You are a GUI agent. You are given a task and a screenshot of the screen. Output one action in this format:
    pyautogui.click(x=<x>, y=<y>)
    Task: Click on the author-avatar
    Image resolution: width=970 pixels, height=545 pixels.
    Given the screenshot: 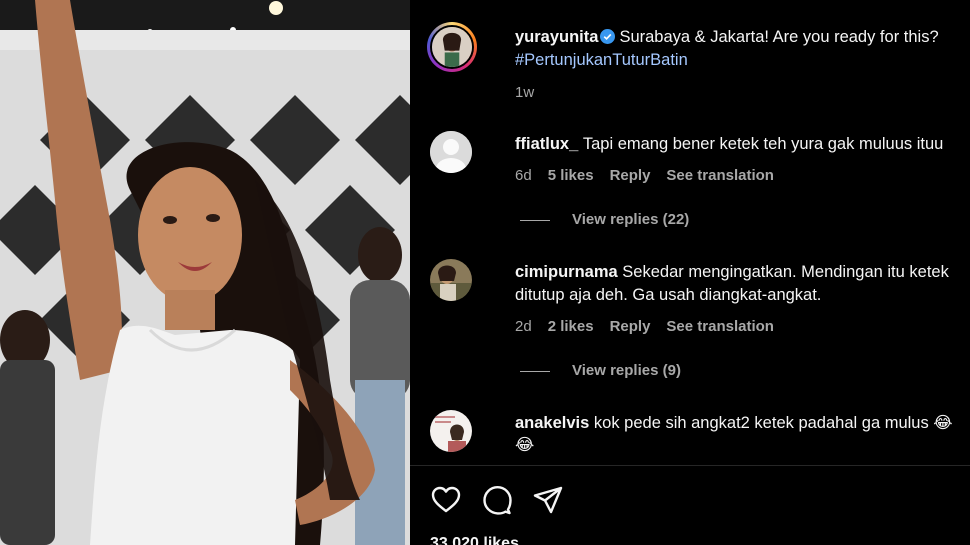 What is the action you would take?
    pyautogui.click(x=452, y=47)
    